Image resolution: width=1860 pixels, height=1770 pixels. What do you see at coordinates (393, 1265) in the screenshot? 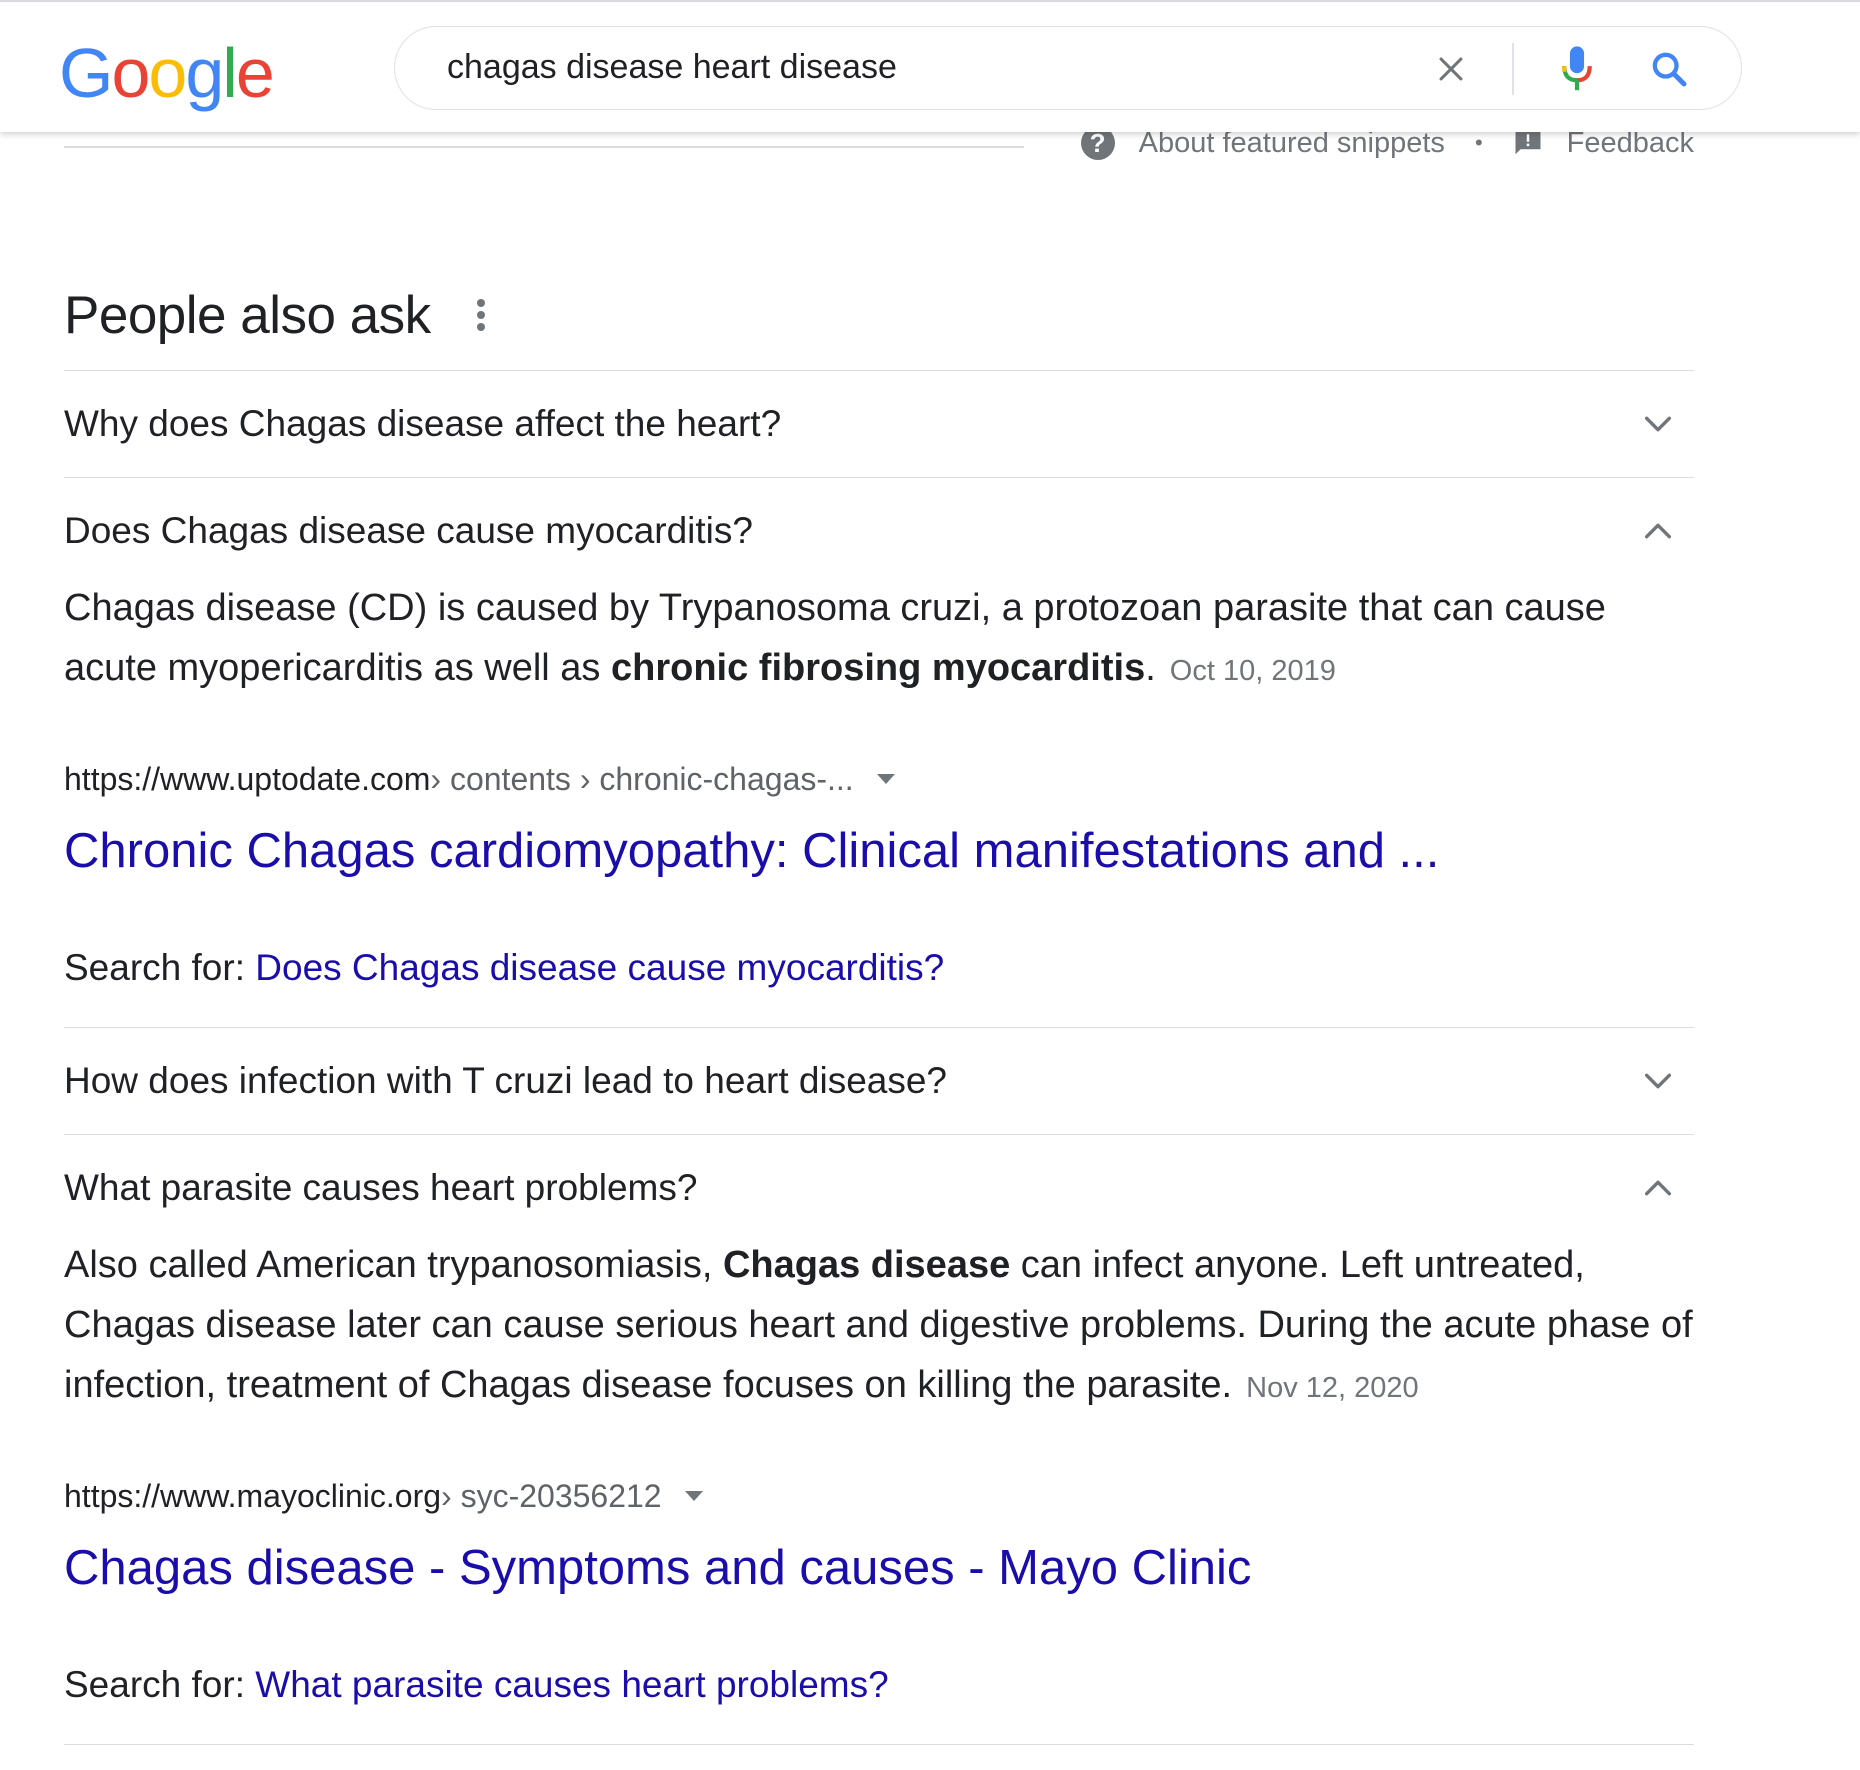
I see `answer-text: Also called American trypanosomiasis,` at bounding box center [393, 1265].